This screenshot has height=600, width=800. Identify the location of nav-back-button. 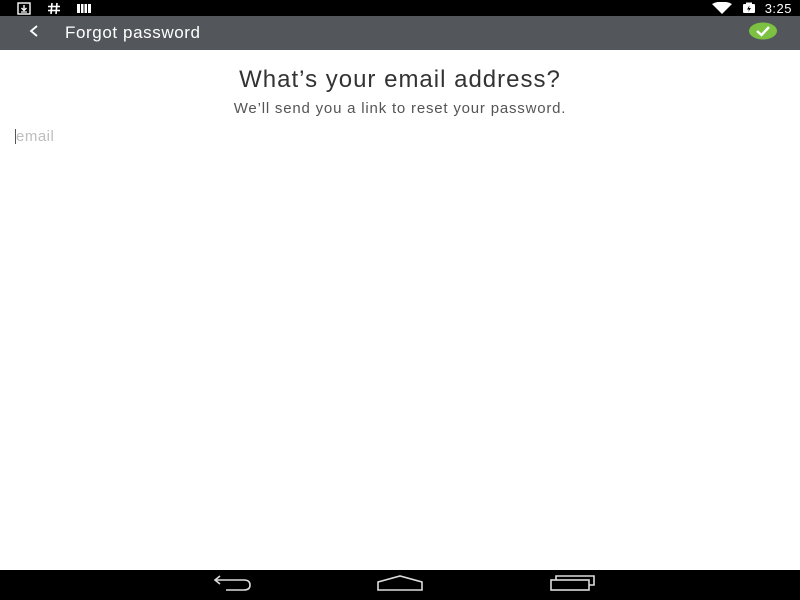
(229, 585).